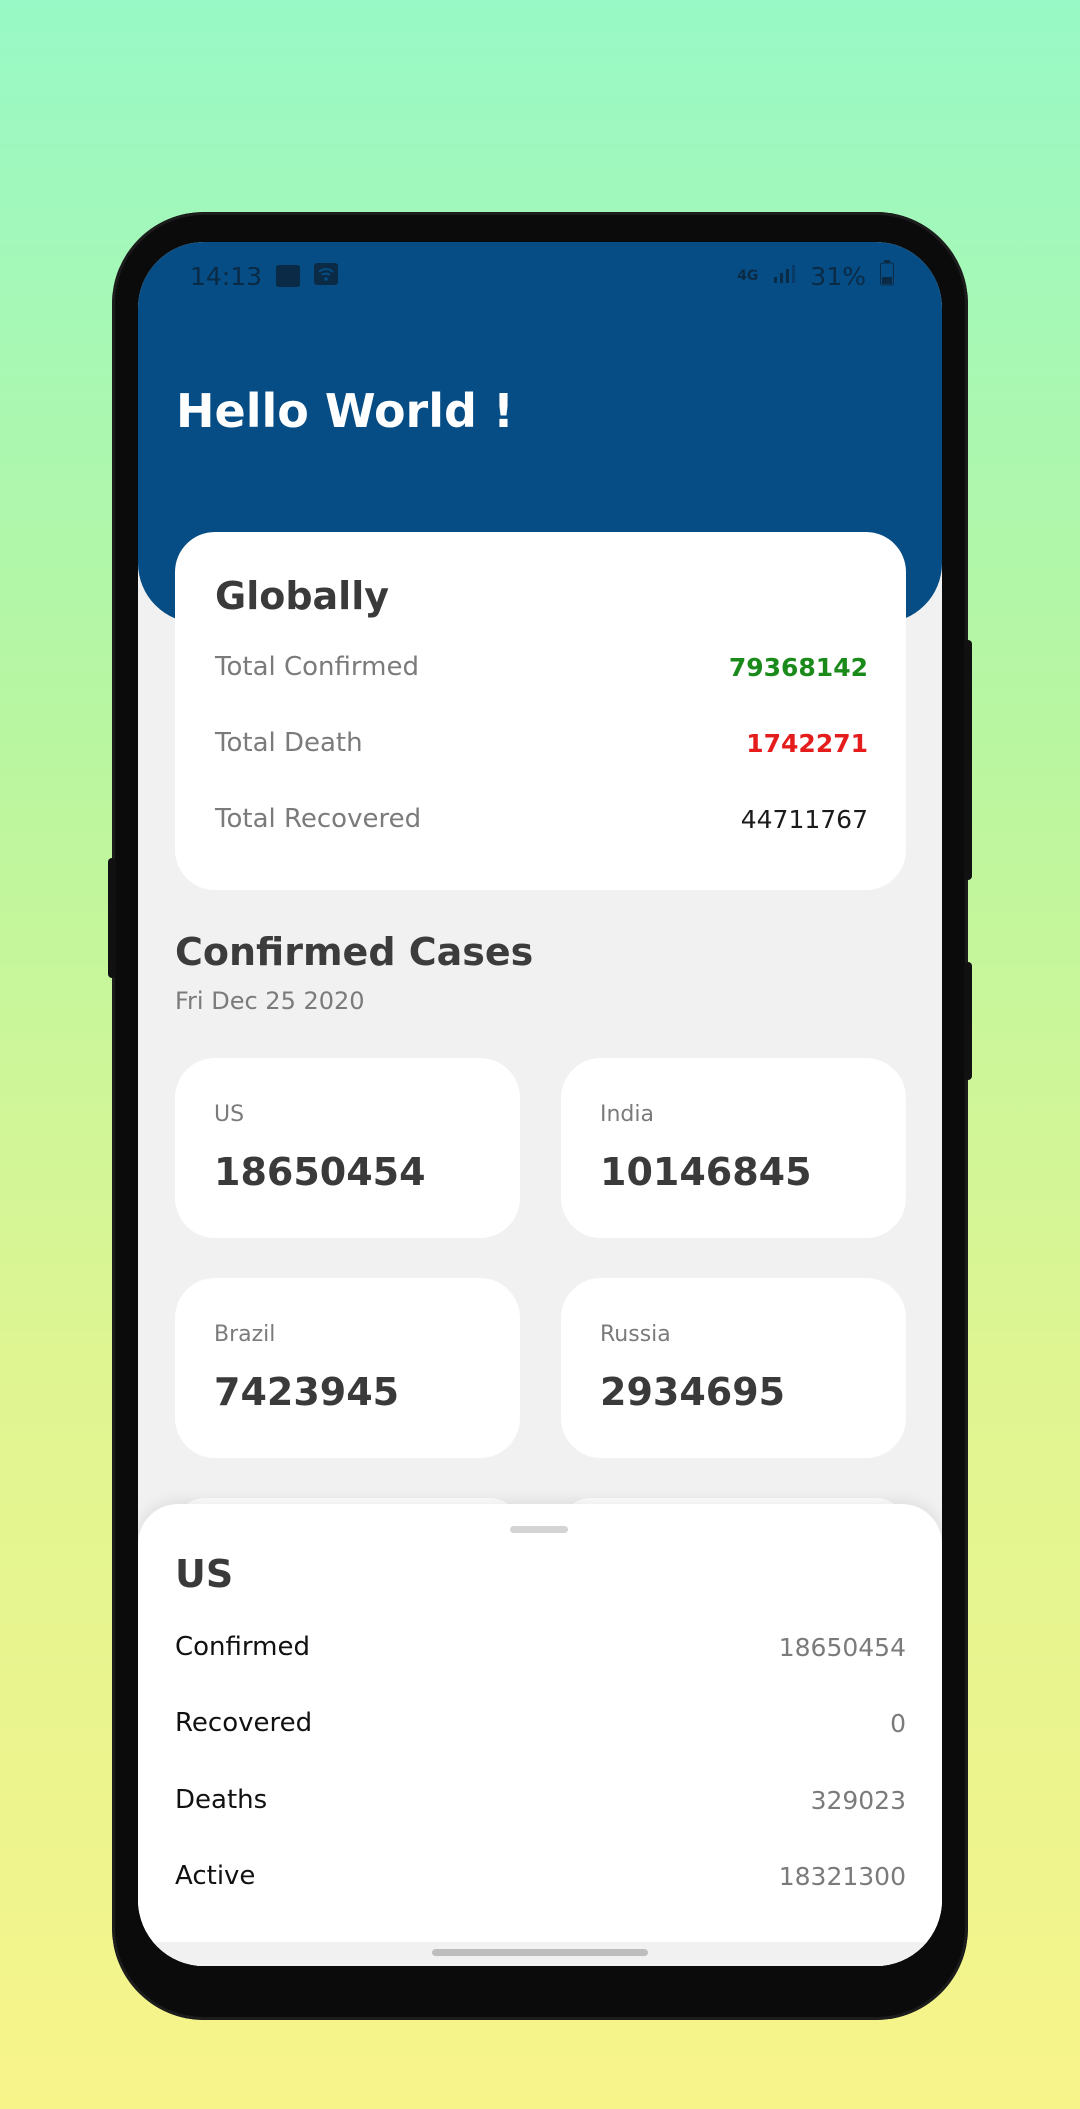  What do you see at coordinates (842, 1876) in the screenshot?
I see `detail-value: 18321300` at bounding box center [842, 1876].